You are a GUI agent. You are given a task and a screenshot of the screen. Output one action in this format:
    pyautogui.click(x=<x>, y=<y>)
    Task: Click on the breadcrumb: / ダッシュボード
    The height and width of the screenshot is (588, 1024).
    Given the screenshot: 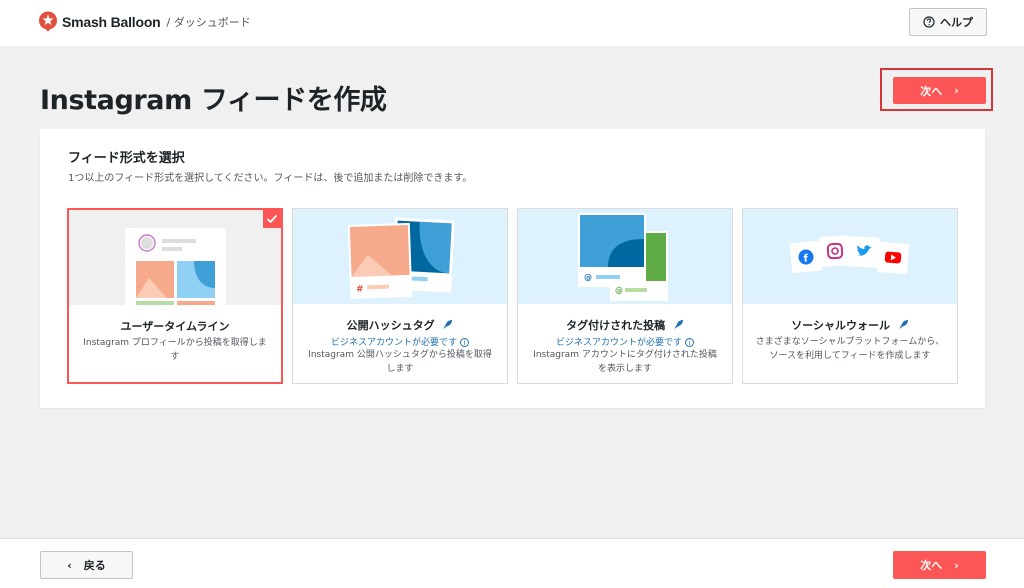 What is the action you would take?
    pyautogui.click(x=209, y=22)
    